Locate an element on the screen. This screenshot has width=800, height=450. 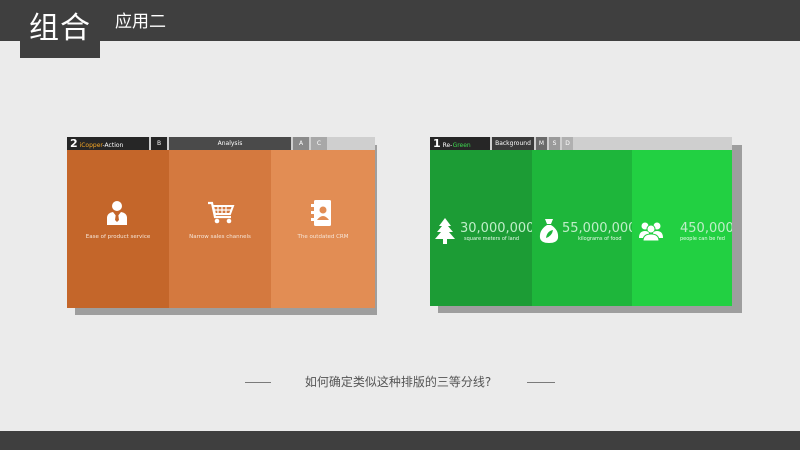
tab-m: M is located at coordinates (541, 143).